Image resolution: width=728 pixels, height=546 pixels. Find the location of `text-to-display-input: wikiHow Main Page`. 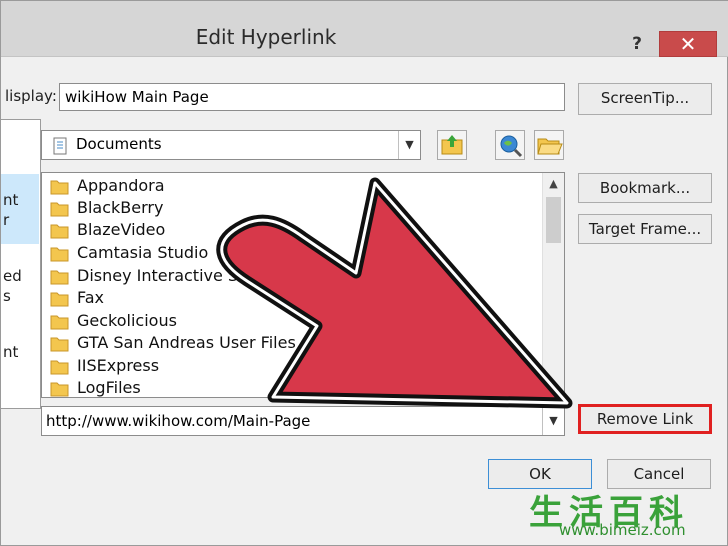

text-to-display-input: wikiHow Main Page is located at coordinates (312, 97).